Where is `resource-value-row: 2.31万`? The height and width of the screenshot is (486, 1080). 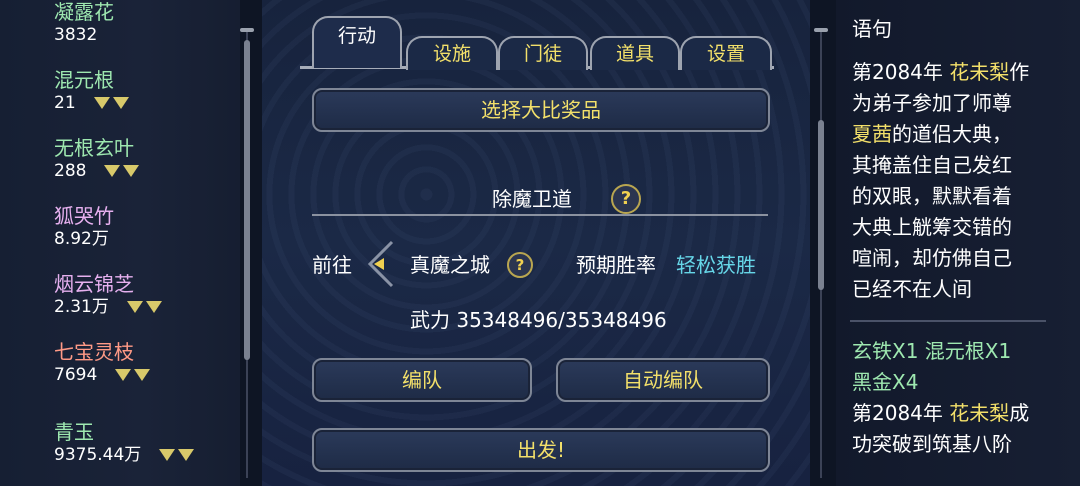
resource-value-row: 2.31万 is located at coordinates (108, 307).